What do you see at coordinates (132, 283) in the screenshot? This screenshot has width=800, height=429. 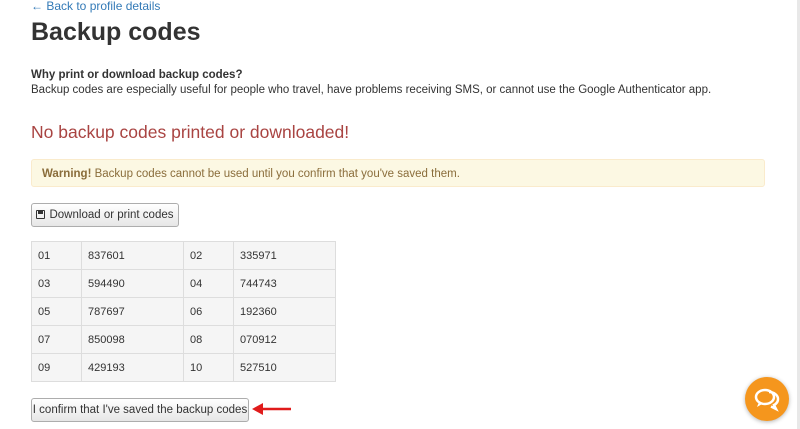 I see `backup-code: 594490` at bounding box center [132, 283].